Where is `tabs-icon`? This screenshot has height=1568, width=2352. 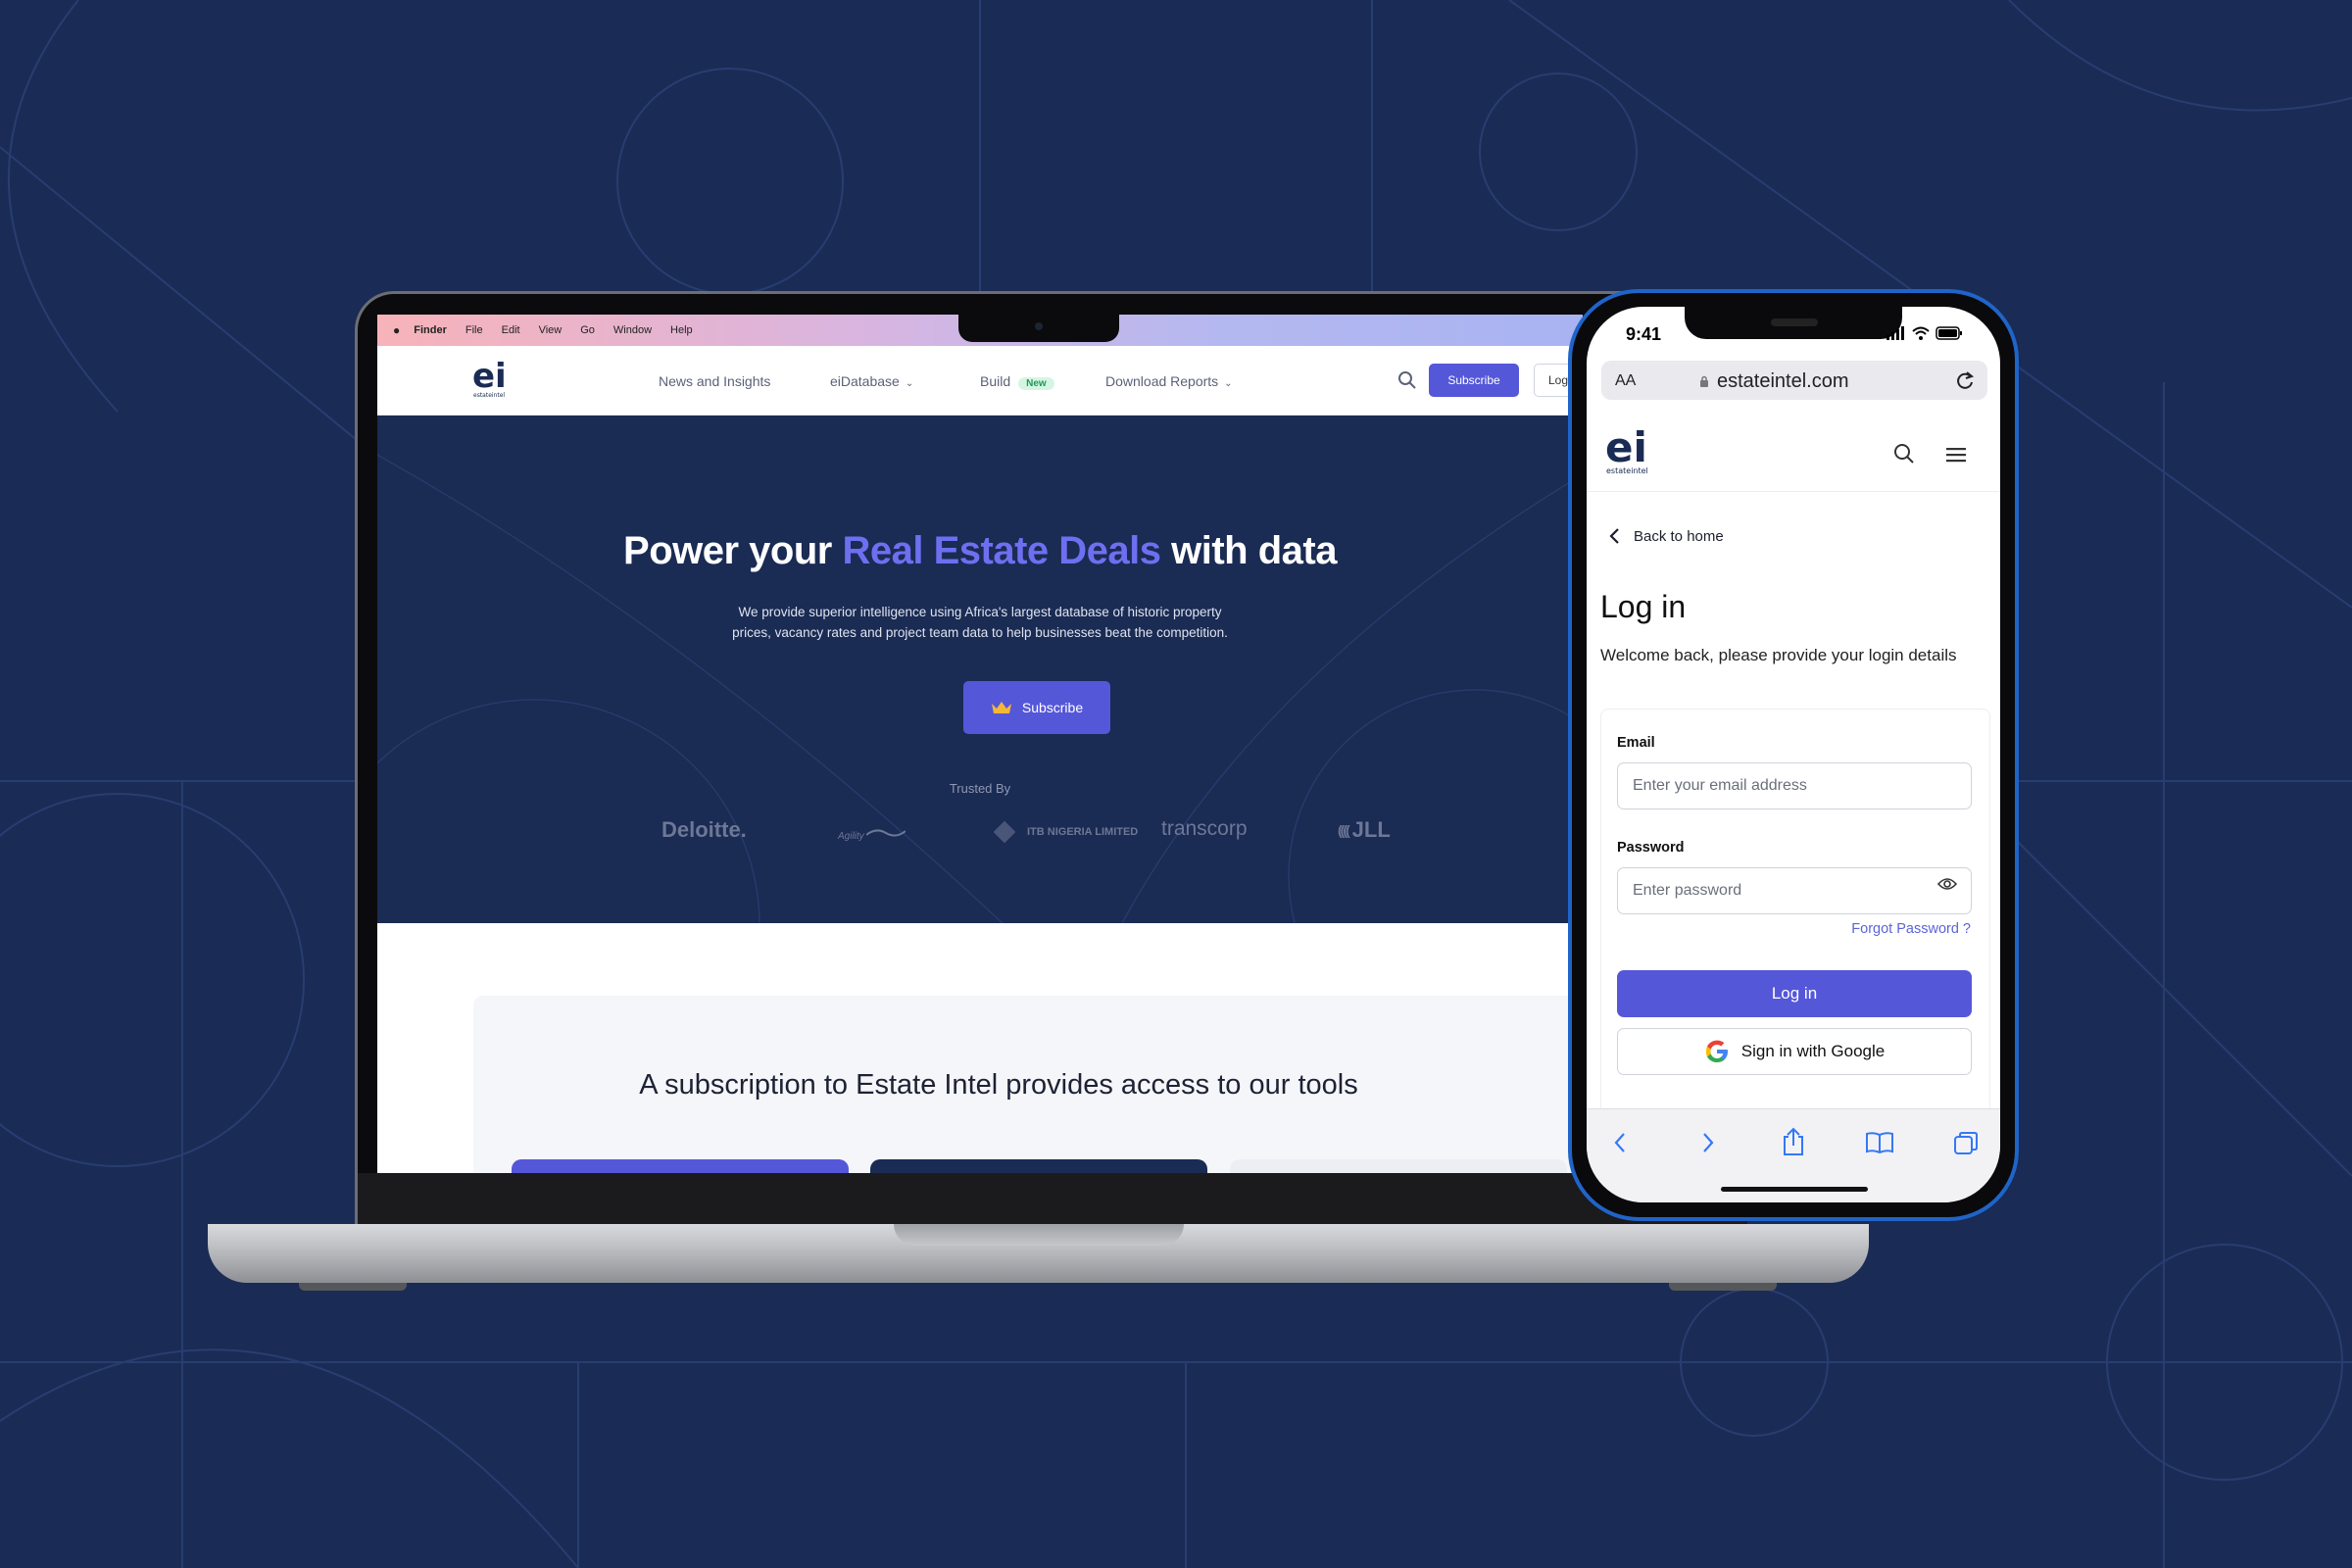
tabs-icon is located at coordinates (1966, 1143).